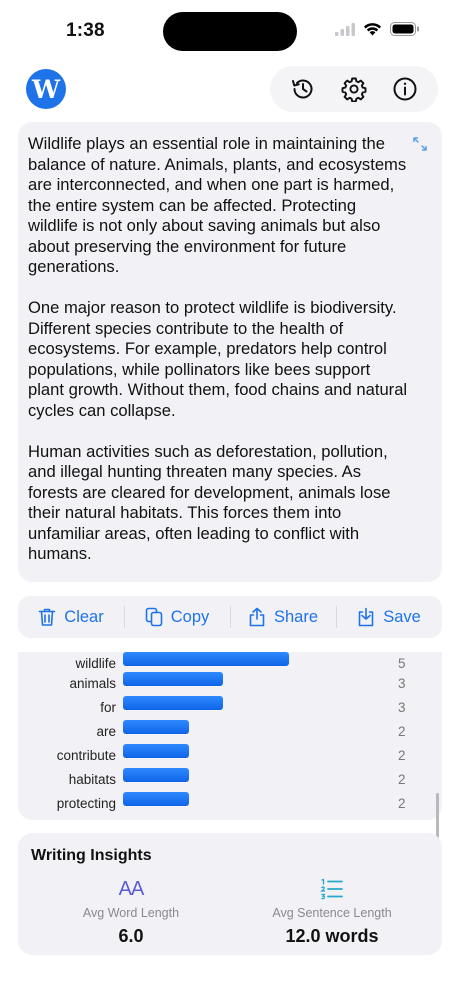  Describe the element at coordinates (91, 855) in the screenshot. I see `insights-title: Writing Insights` at that location.